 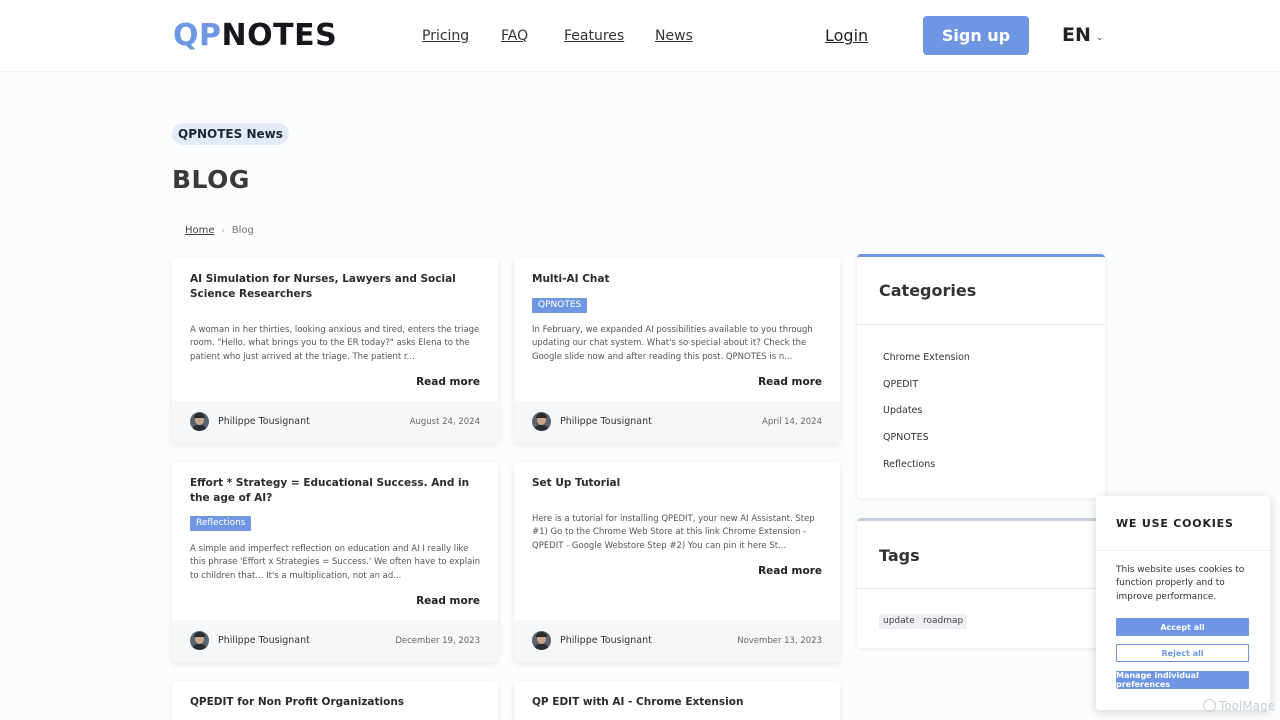 I want to click on tags-panel: Tags update roadmap, so click(x=981, y=583).